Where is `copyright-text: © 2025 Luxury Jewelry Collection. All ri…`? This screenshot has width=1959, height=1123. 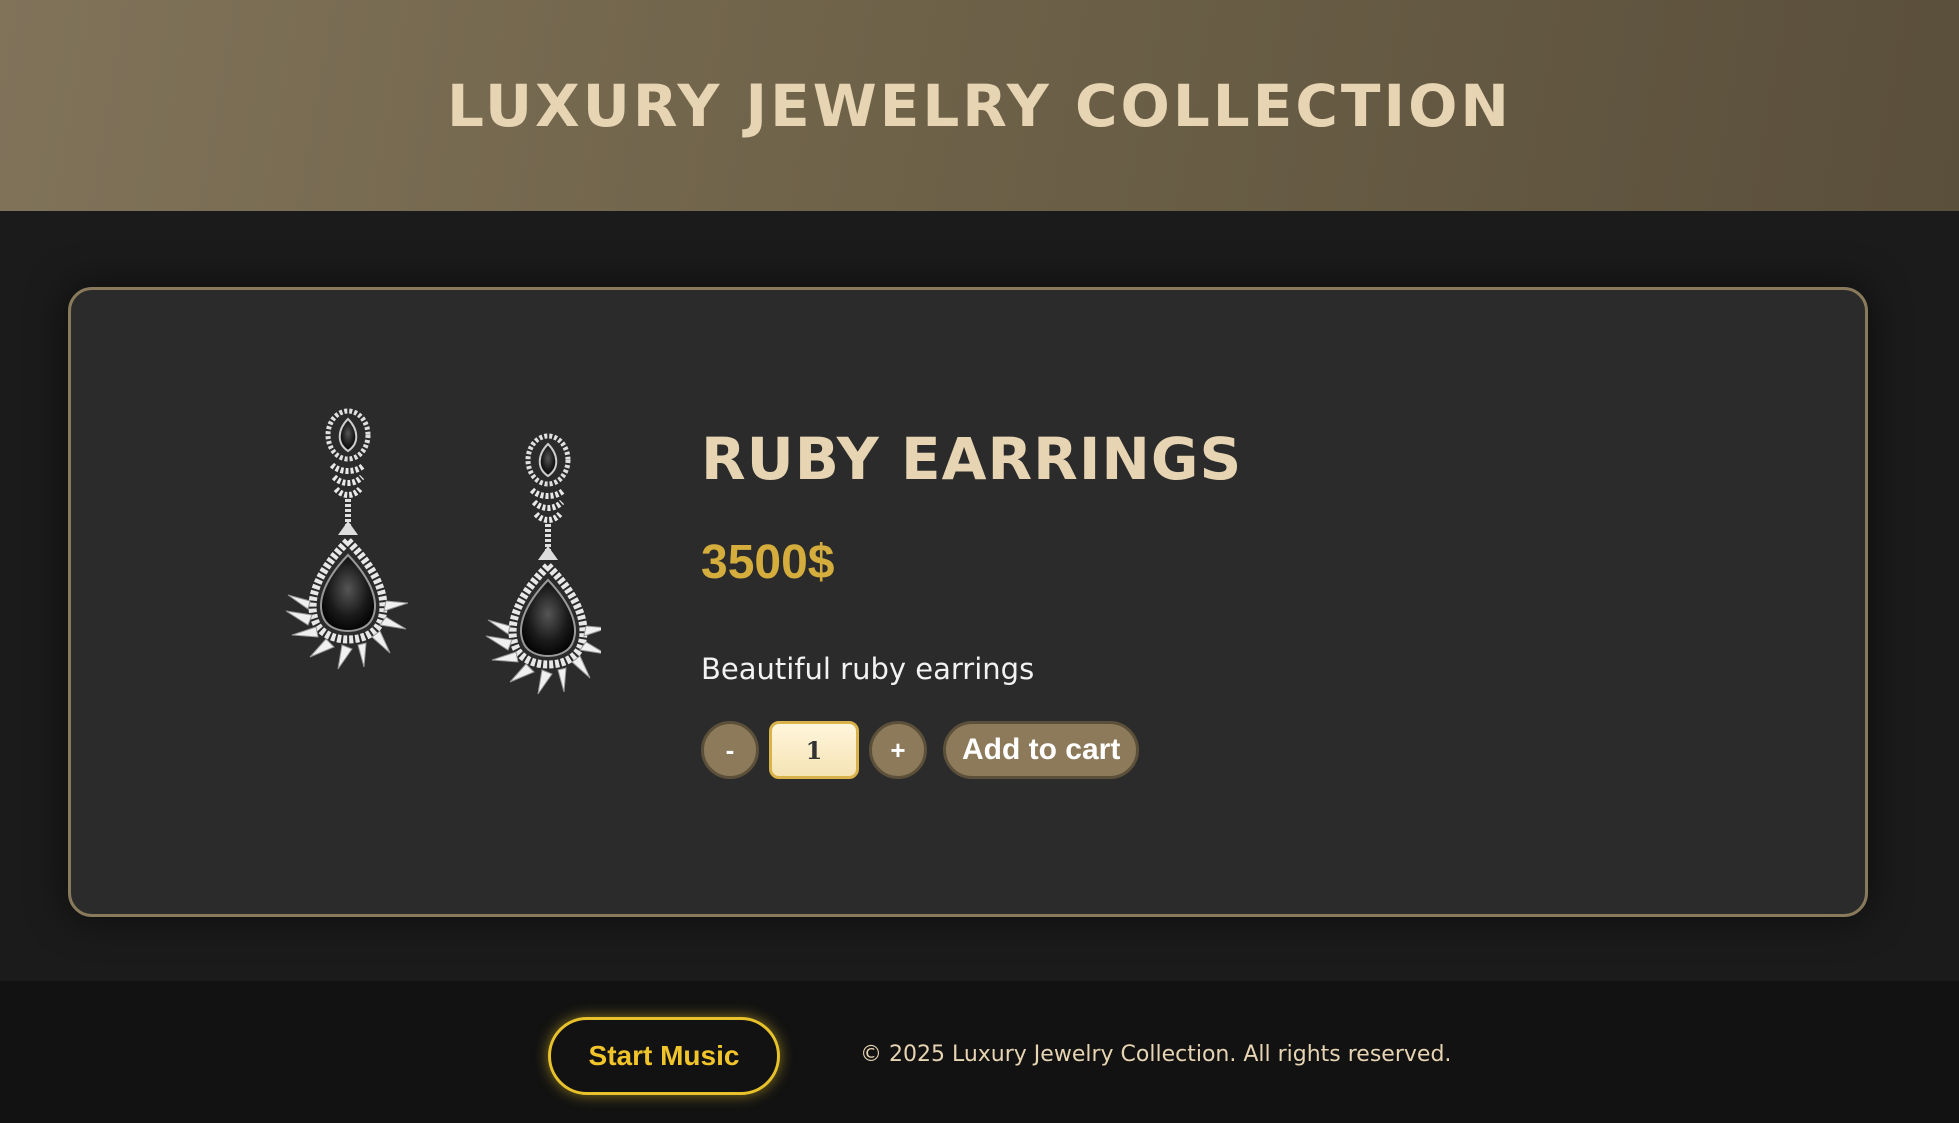 copyright-text: © 2025 Luxury Jewelry Collection. All ri… is located at coordinates (1156, 1054).